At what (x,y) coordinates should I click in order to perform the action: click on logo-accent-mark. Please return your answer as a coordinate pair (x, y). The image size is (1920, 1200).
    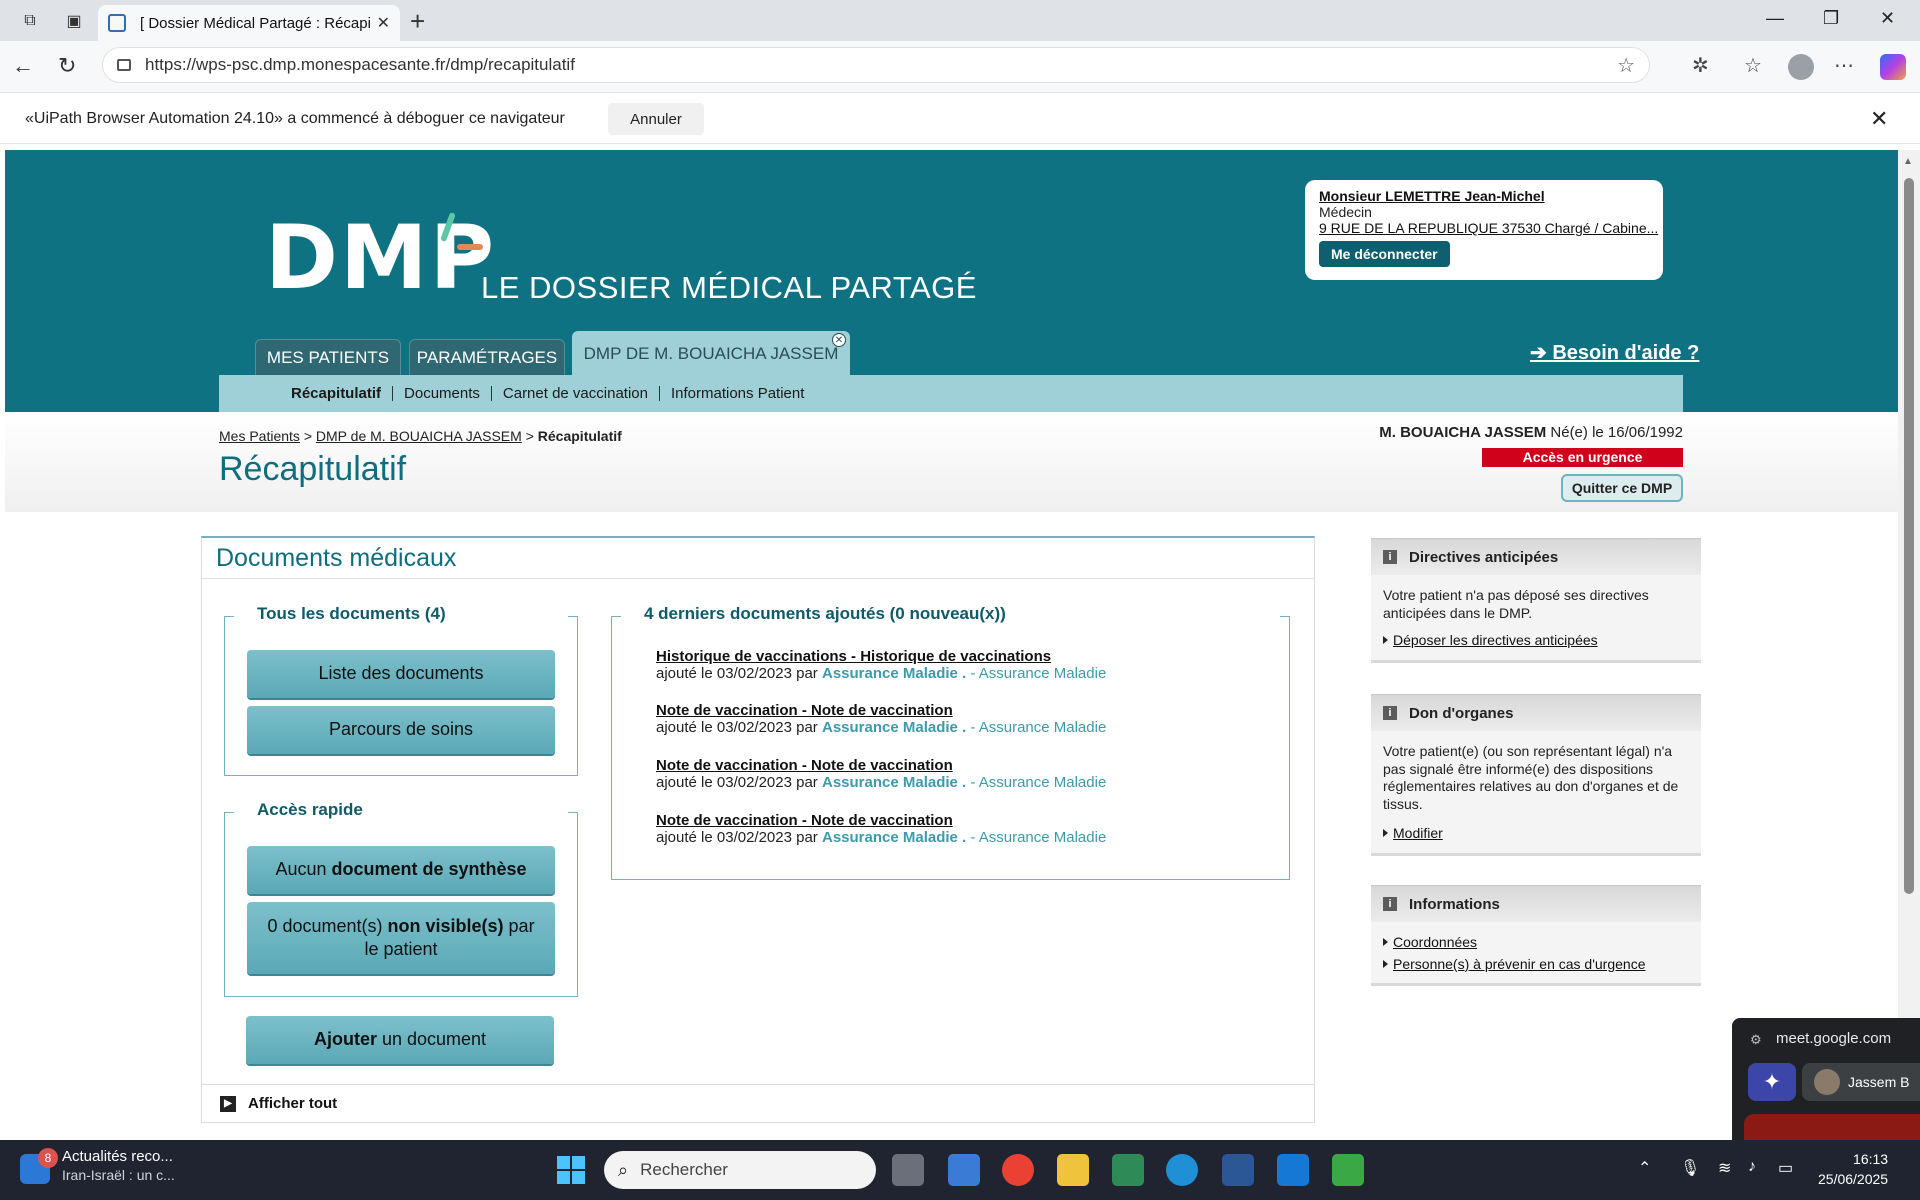
    Looking at the image, I should click on (470, 247).